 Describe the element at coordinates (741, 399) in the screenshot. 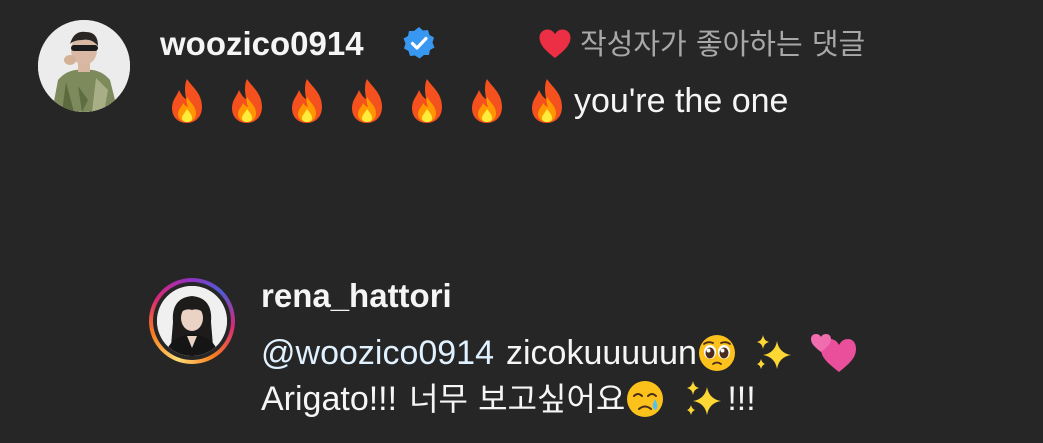

I see `reply-text: !!!` at that location.